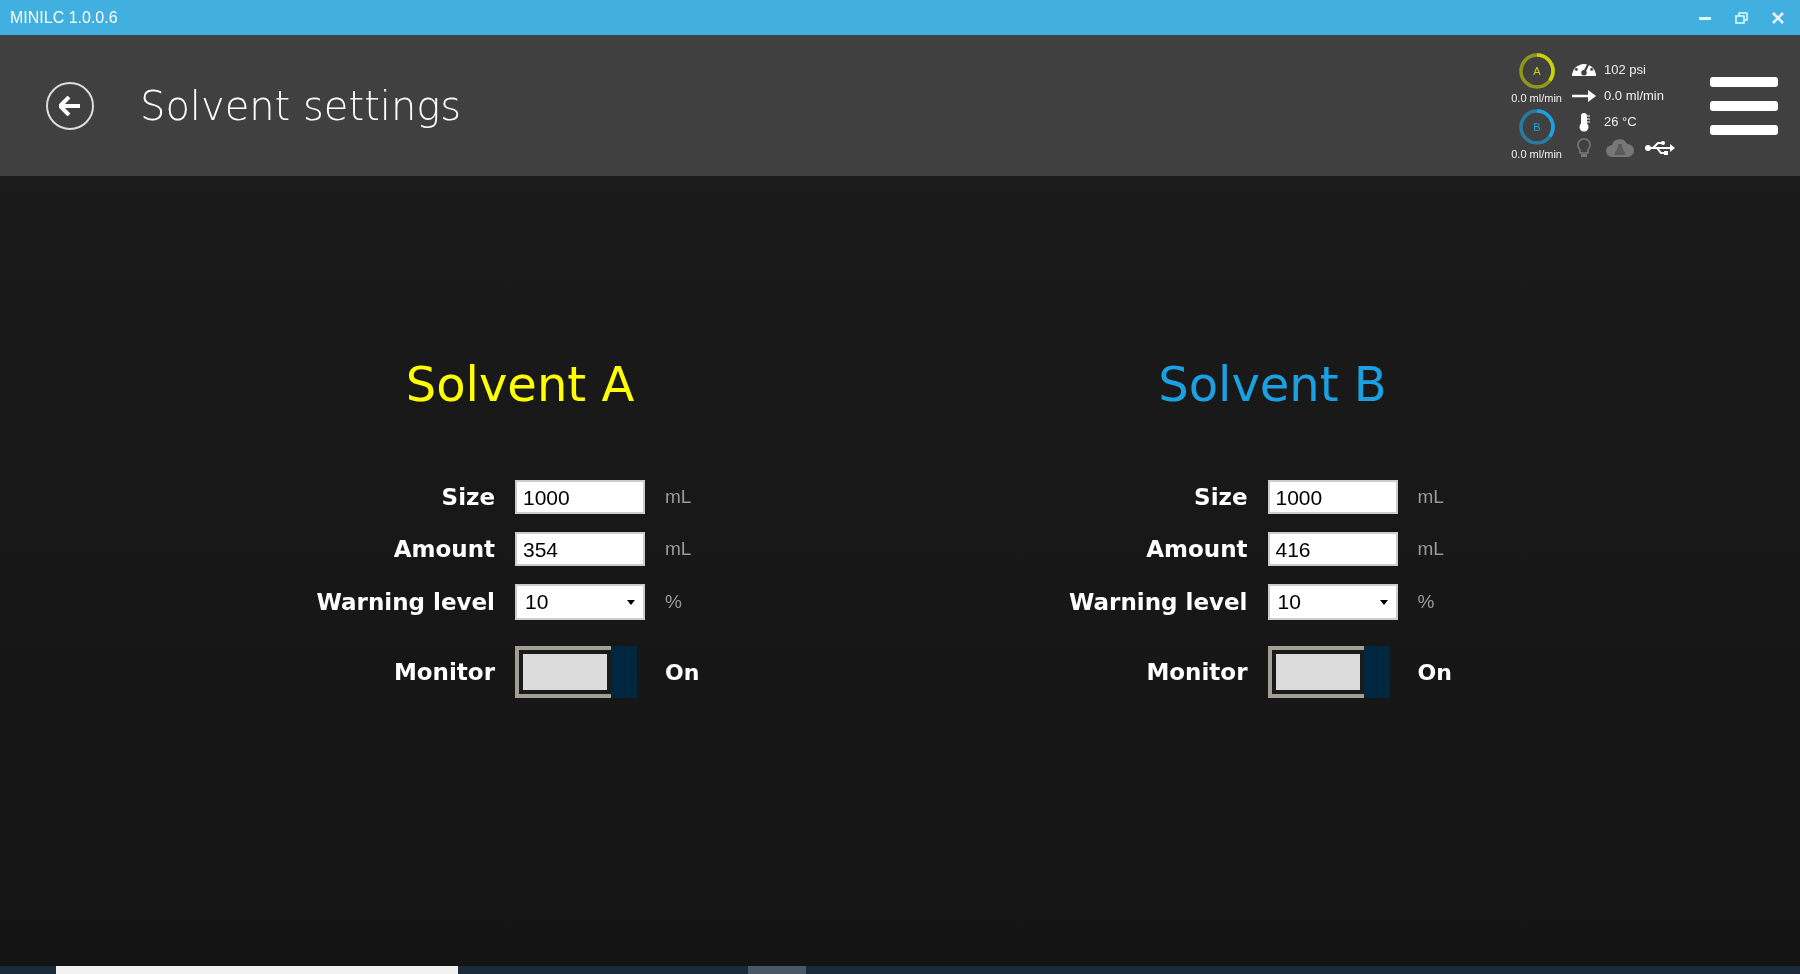 The height and width of the screenshot is (974, 1800). I want to click on pressure-reading: 102 psi, so click(1625, 69).